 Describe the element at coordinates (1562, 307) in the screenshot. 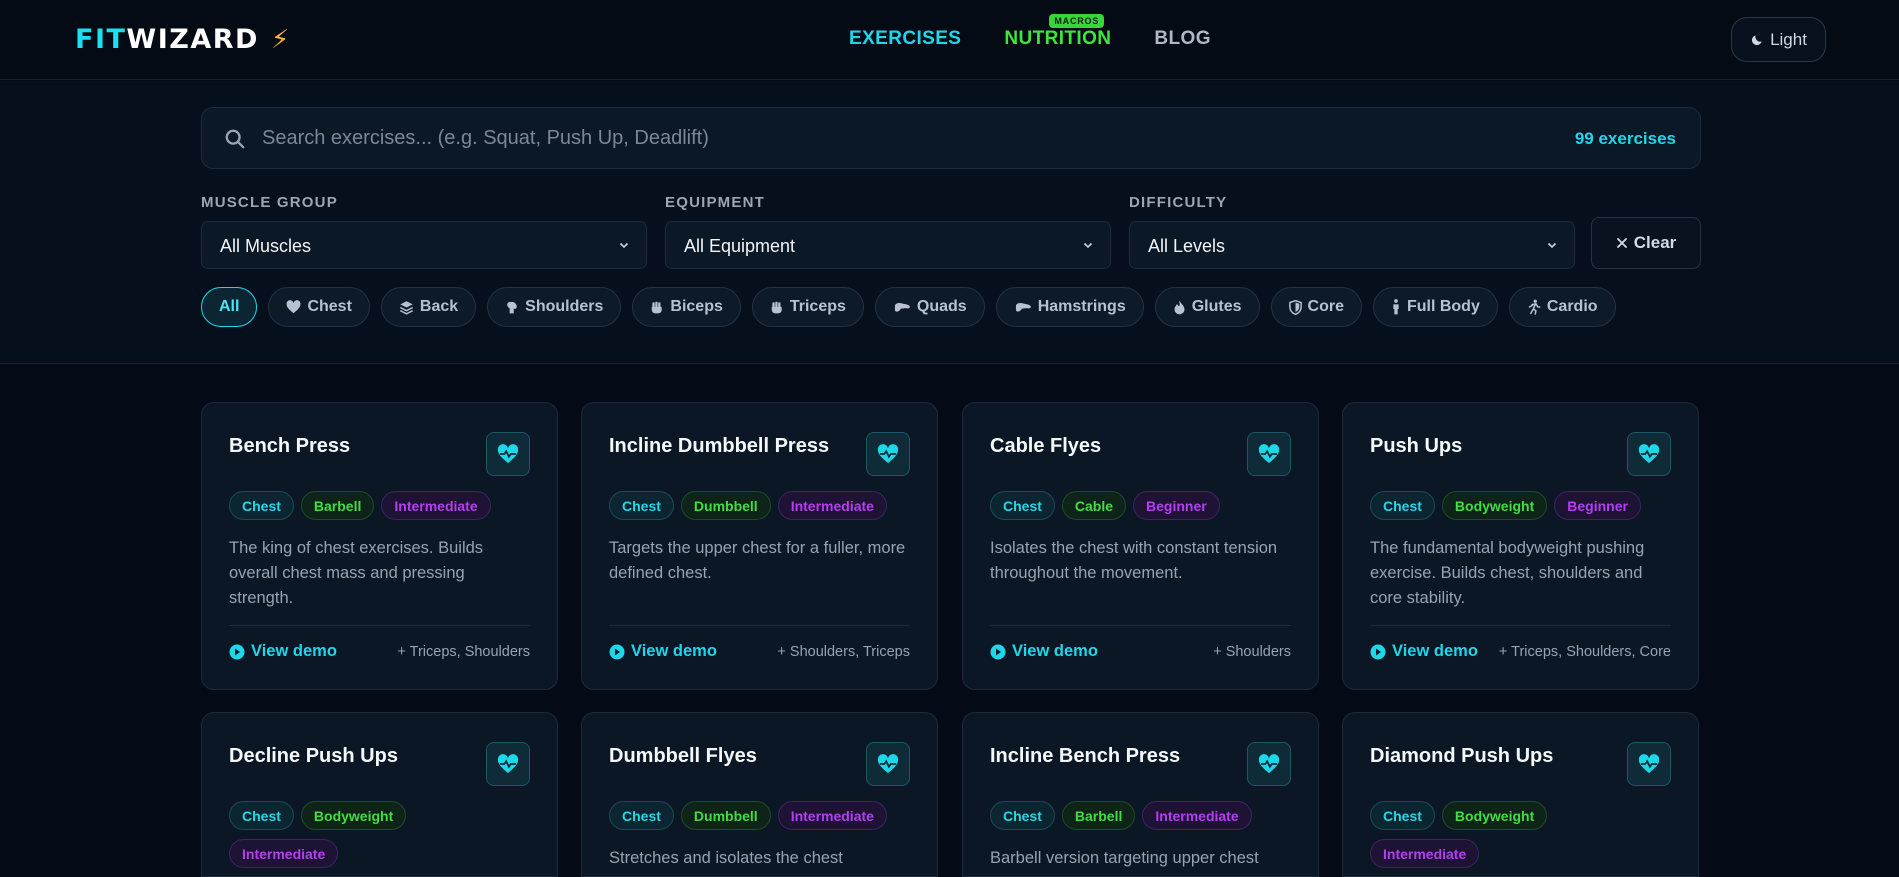

I see `chip-cardio: Cardio` at that location.